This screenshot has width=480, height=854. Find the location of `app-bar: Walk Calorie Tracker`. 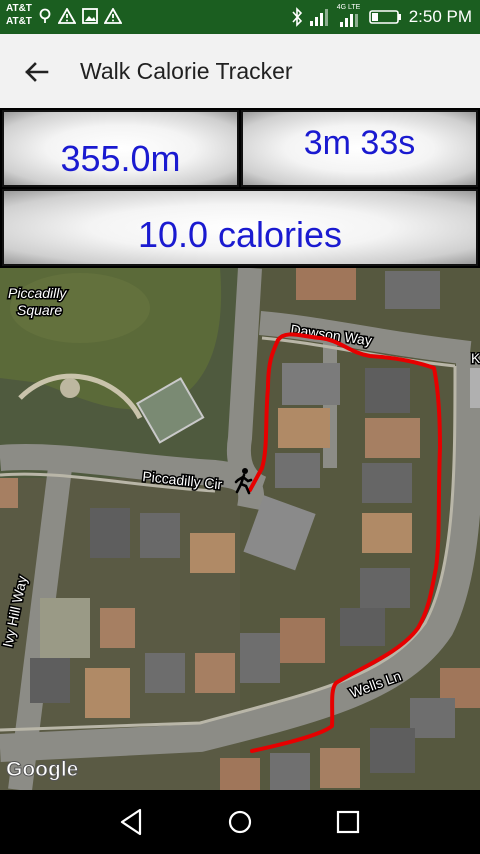

app-bar: Walk Calorie Tracker is located at coordinates (240, 71).